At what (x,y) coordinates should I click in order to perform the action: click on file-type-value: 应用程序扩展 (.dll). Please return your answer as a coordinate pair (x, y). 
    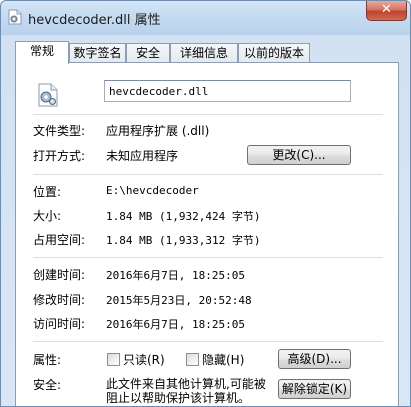
    Looking at the image, I should click on (158, 131).